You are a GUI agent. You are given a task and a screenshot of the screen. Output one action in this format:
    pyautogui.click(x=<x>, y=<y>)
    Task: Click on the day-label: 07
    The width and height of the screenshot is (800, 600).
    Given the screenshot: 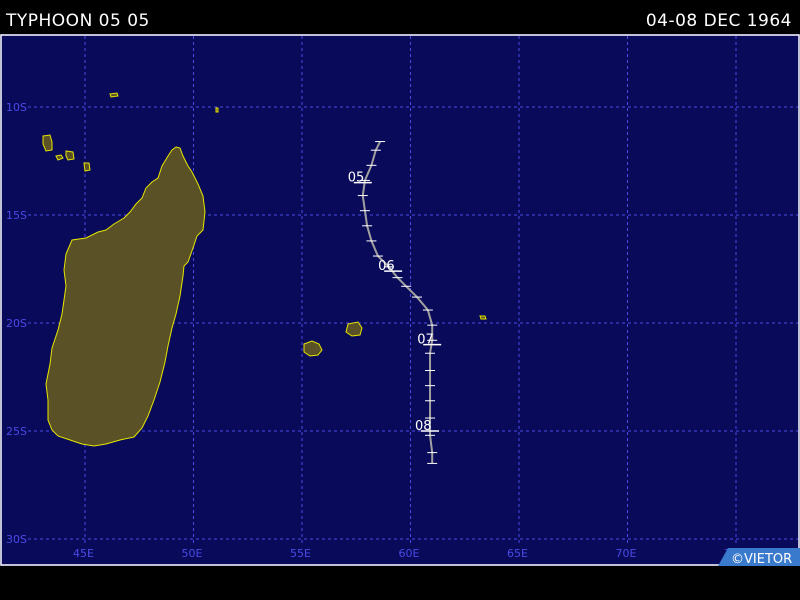 What is the action you would take?
    pyautogui.click(x=425, y=340)
    